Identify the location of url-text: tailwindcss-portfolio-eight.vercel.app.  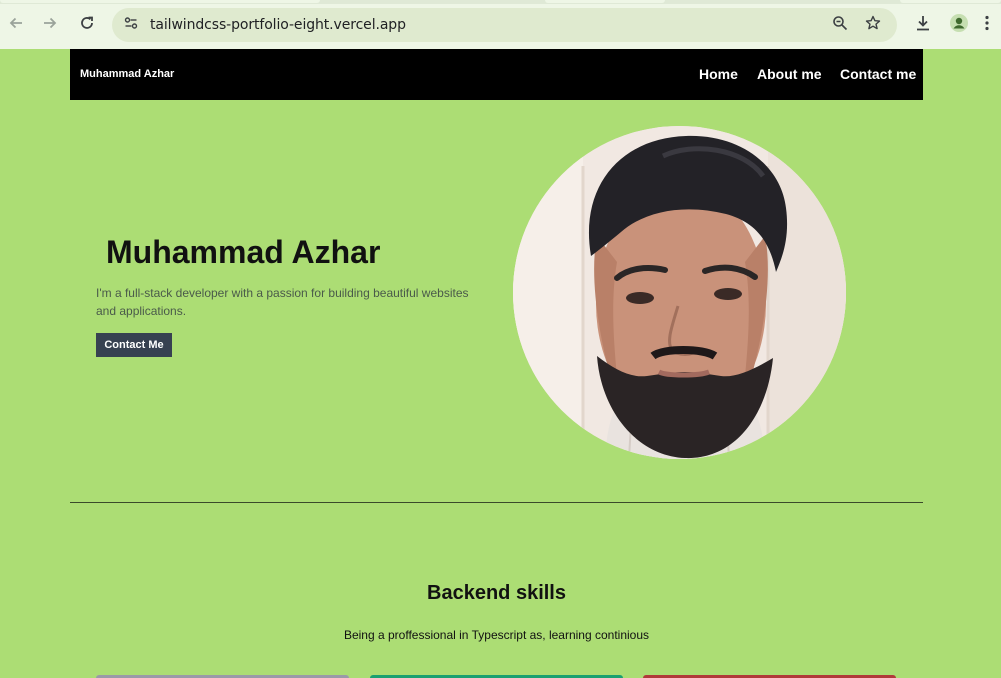
(278, 25).